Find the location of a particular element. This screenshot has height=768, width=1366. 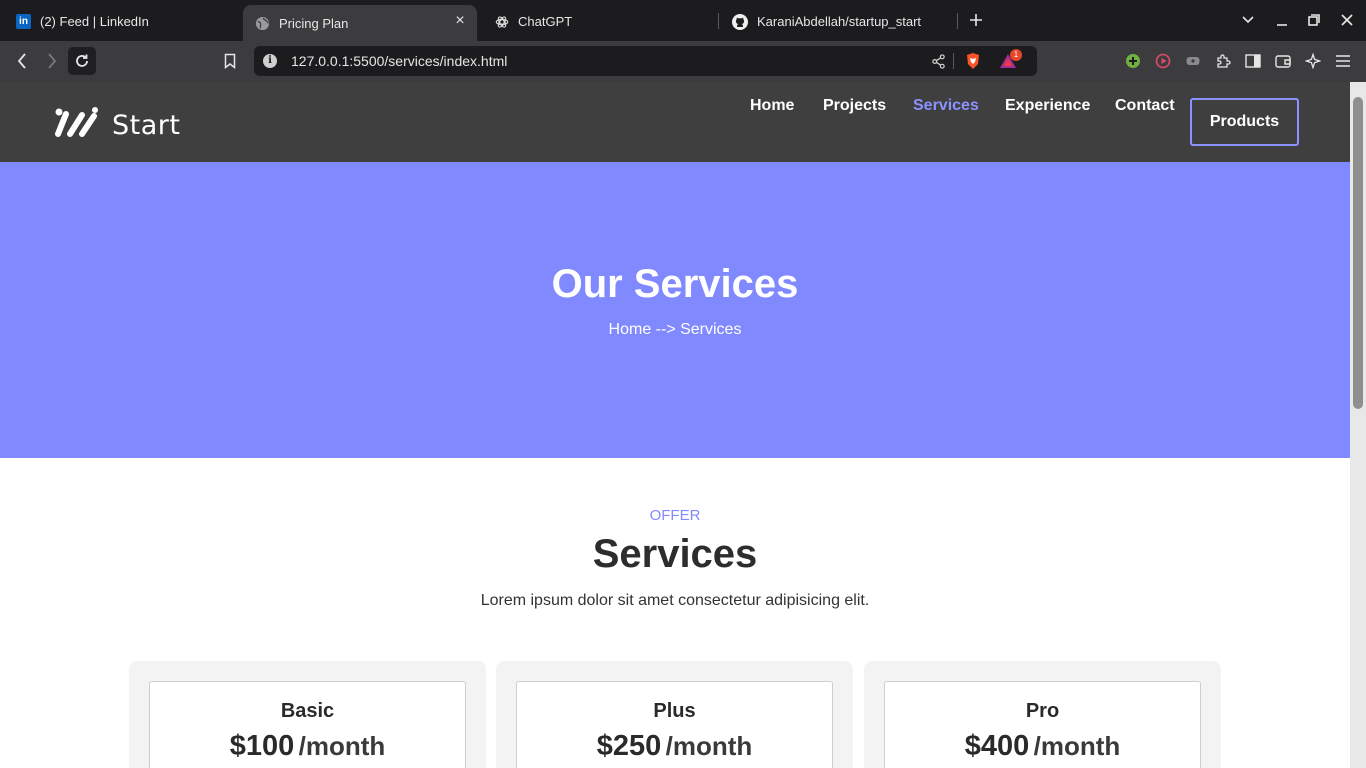

extension-gamepad-icon is located at coordinates (1193, 61).